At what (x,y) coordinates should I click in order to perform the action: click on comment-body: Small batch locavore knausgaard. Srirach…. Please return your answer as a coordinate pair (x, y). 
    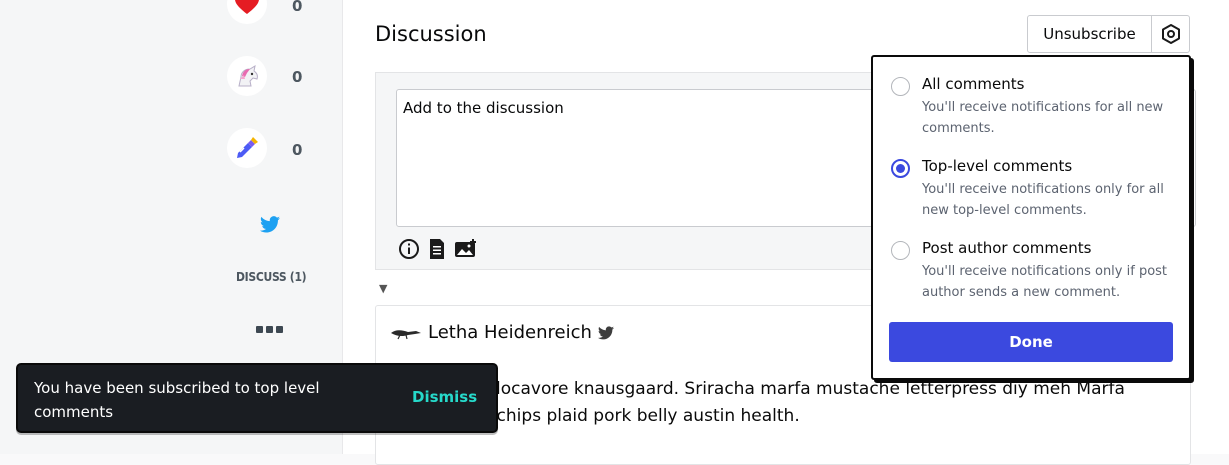
    Looking at the image, I should click on (757, 402).